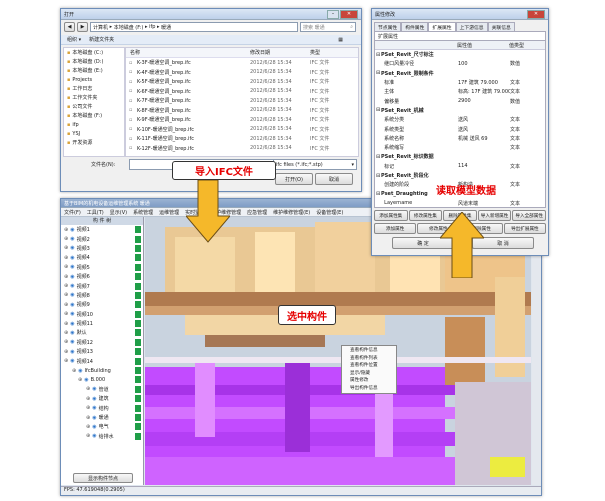 This screenshot has height=501, width=605. Describe the element at coordinates (102, 295) in the screenshot. I see `tree-item: ⊕ ◉ 视频8` at that location.